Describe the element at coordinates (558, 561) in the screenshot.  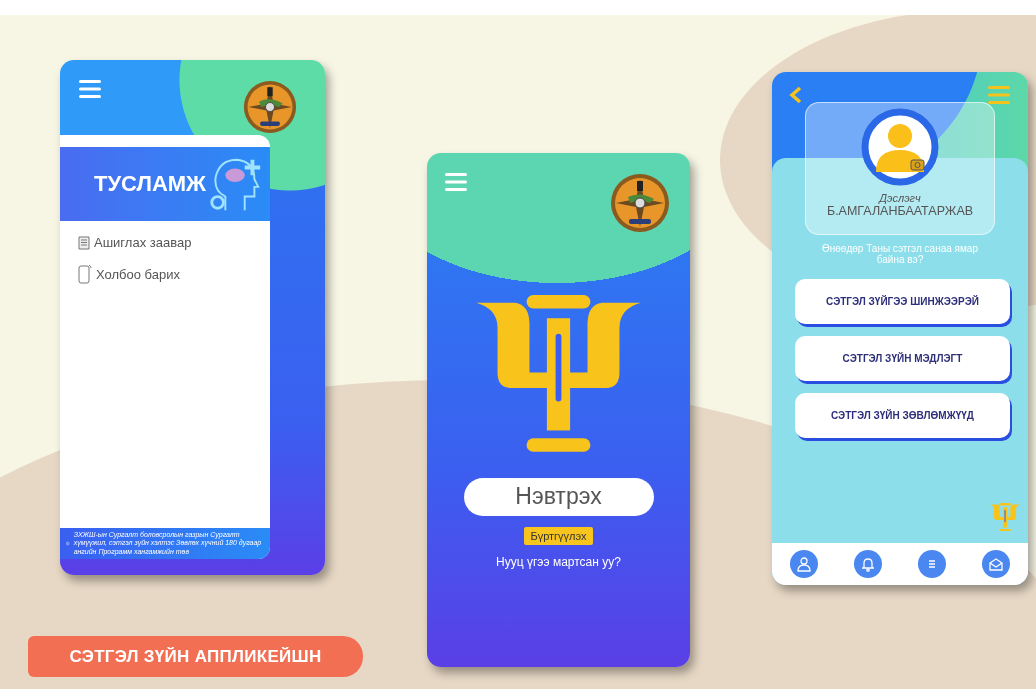
I see `forgot-password-link: Нууц үгээ мартсан уу?` at that location.